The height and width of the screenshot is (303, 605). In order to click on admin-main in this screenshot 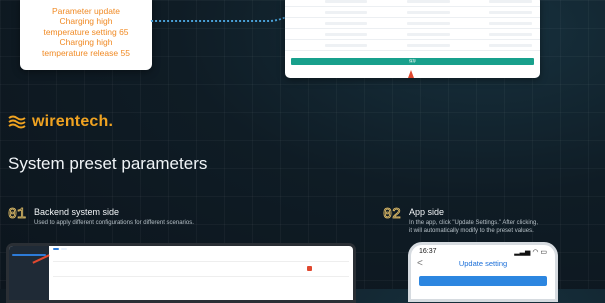, I will do `click(201, 273)`.